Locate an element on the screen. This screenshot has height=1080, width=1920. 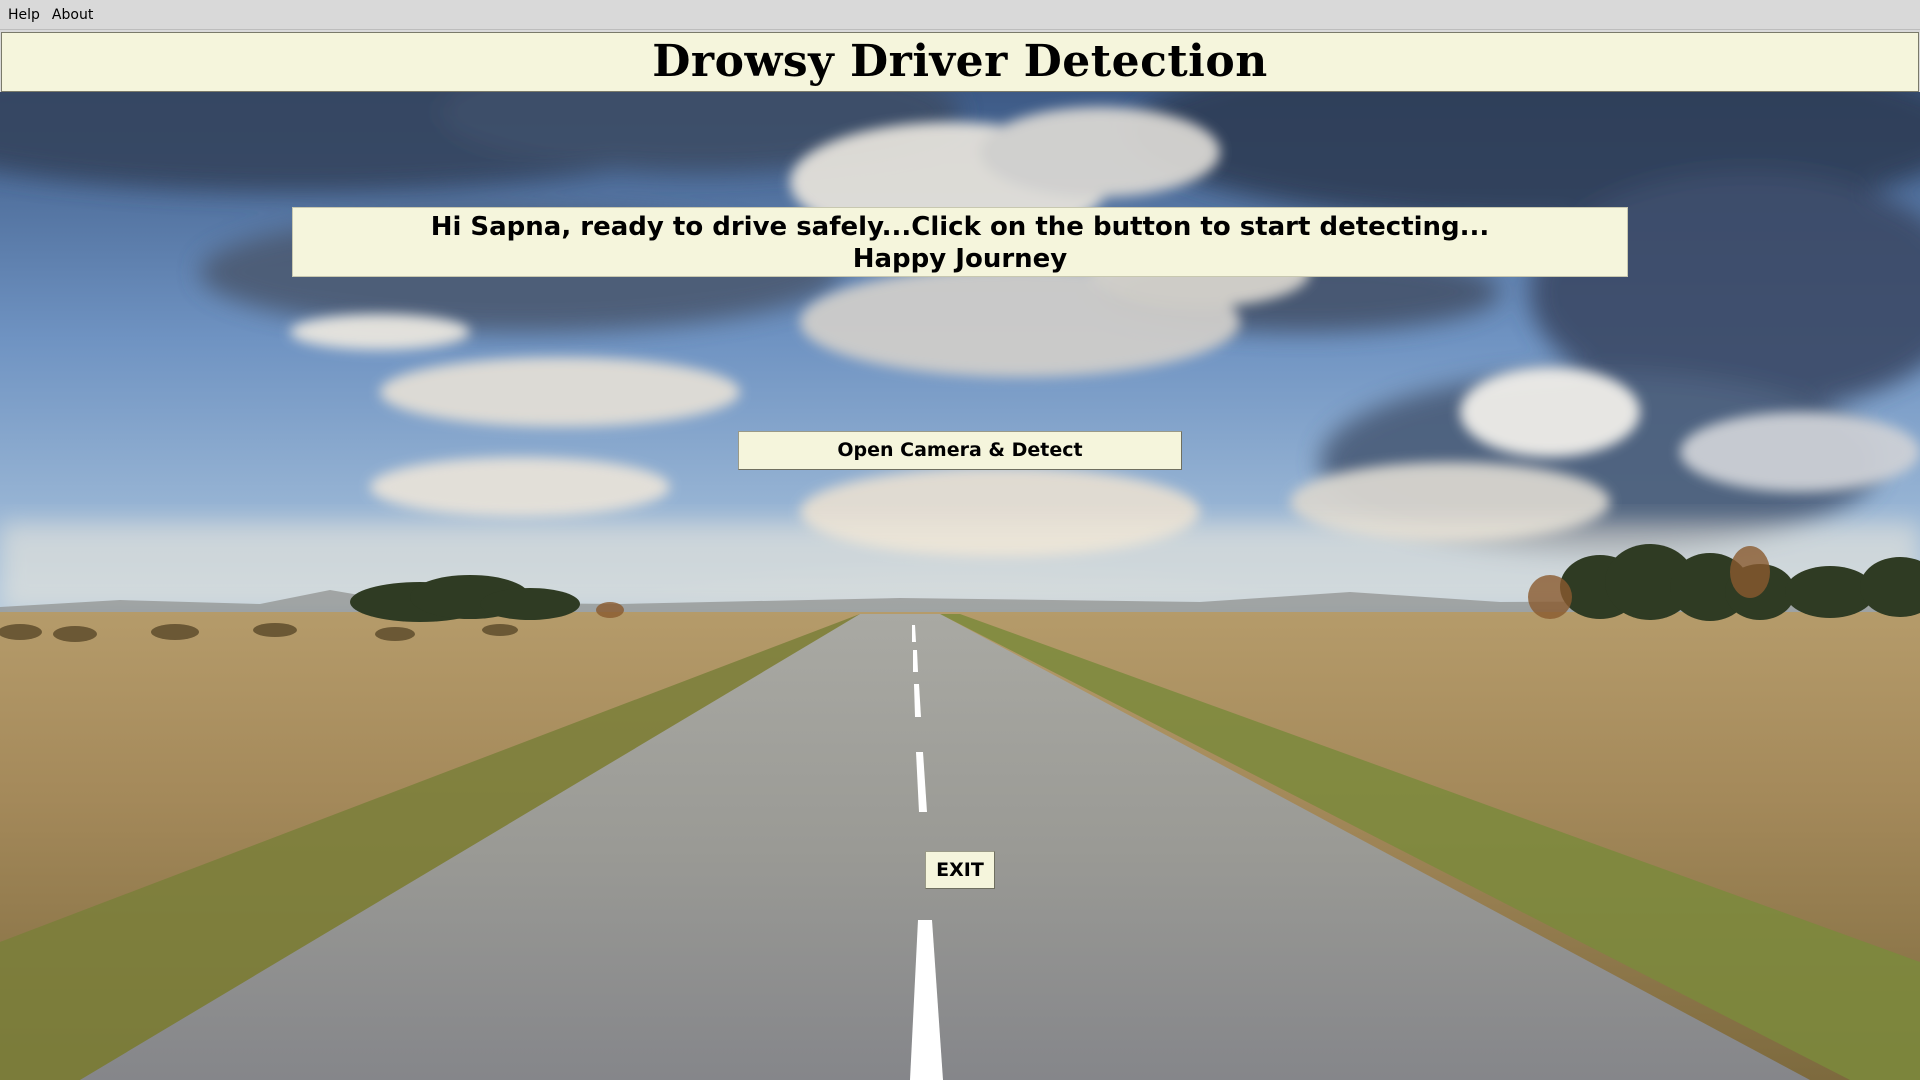
title-banner: Drowsy Driver Detection is located at coordinates (960, 62).